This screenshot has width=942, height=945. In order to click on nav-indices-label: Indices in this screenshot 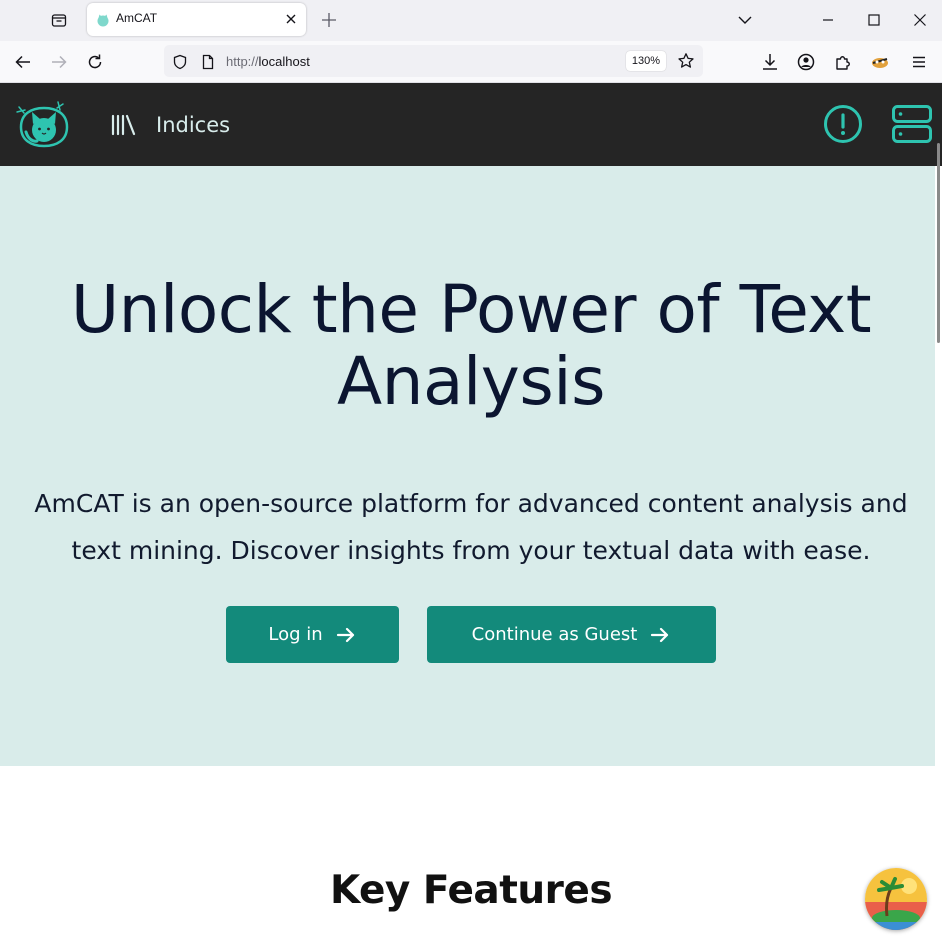, I will do `click(193, 125)`.